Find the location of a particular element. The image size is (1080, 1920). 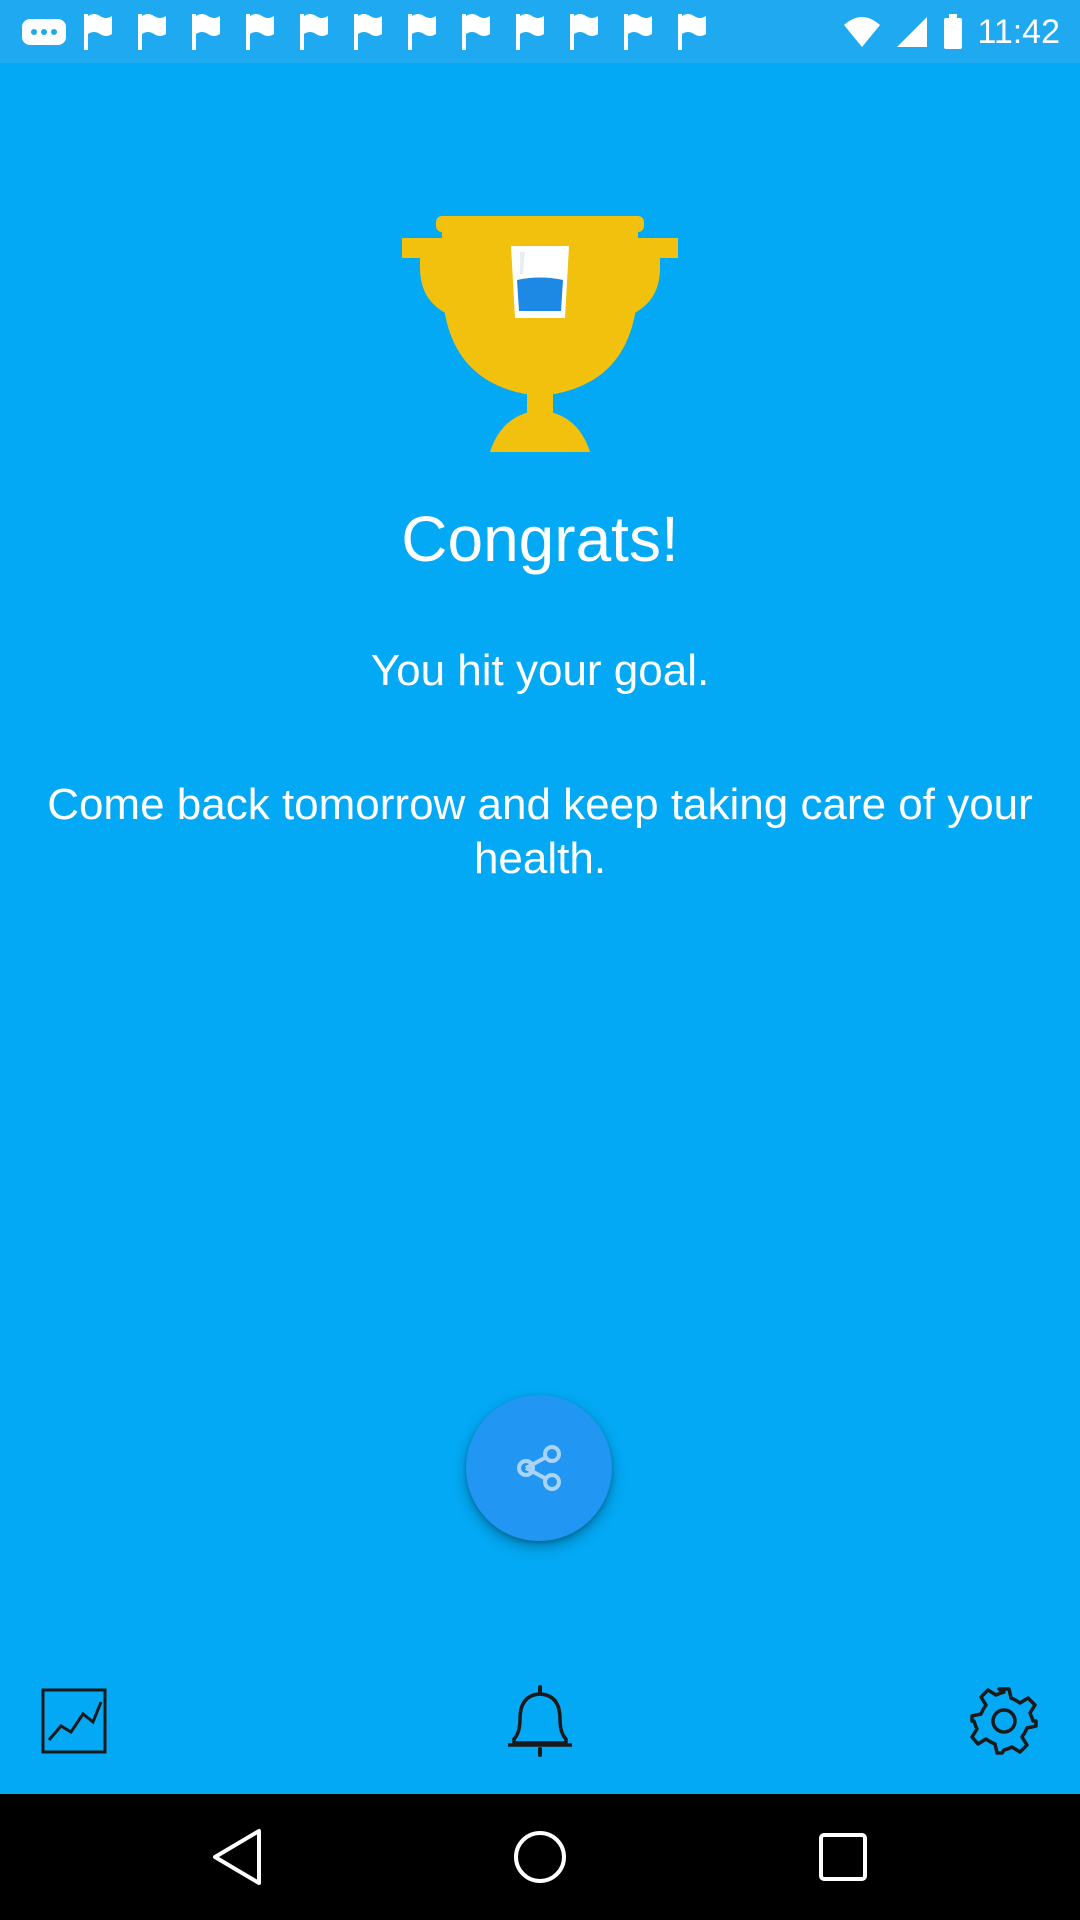

back-button is located at coordinates (237, 1857).